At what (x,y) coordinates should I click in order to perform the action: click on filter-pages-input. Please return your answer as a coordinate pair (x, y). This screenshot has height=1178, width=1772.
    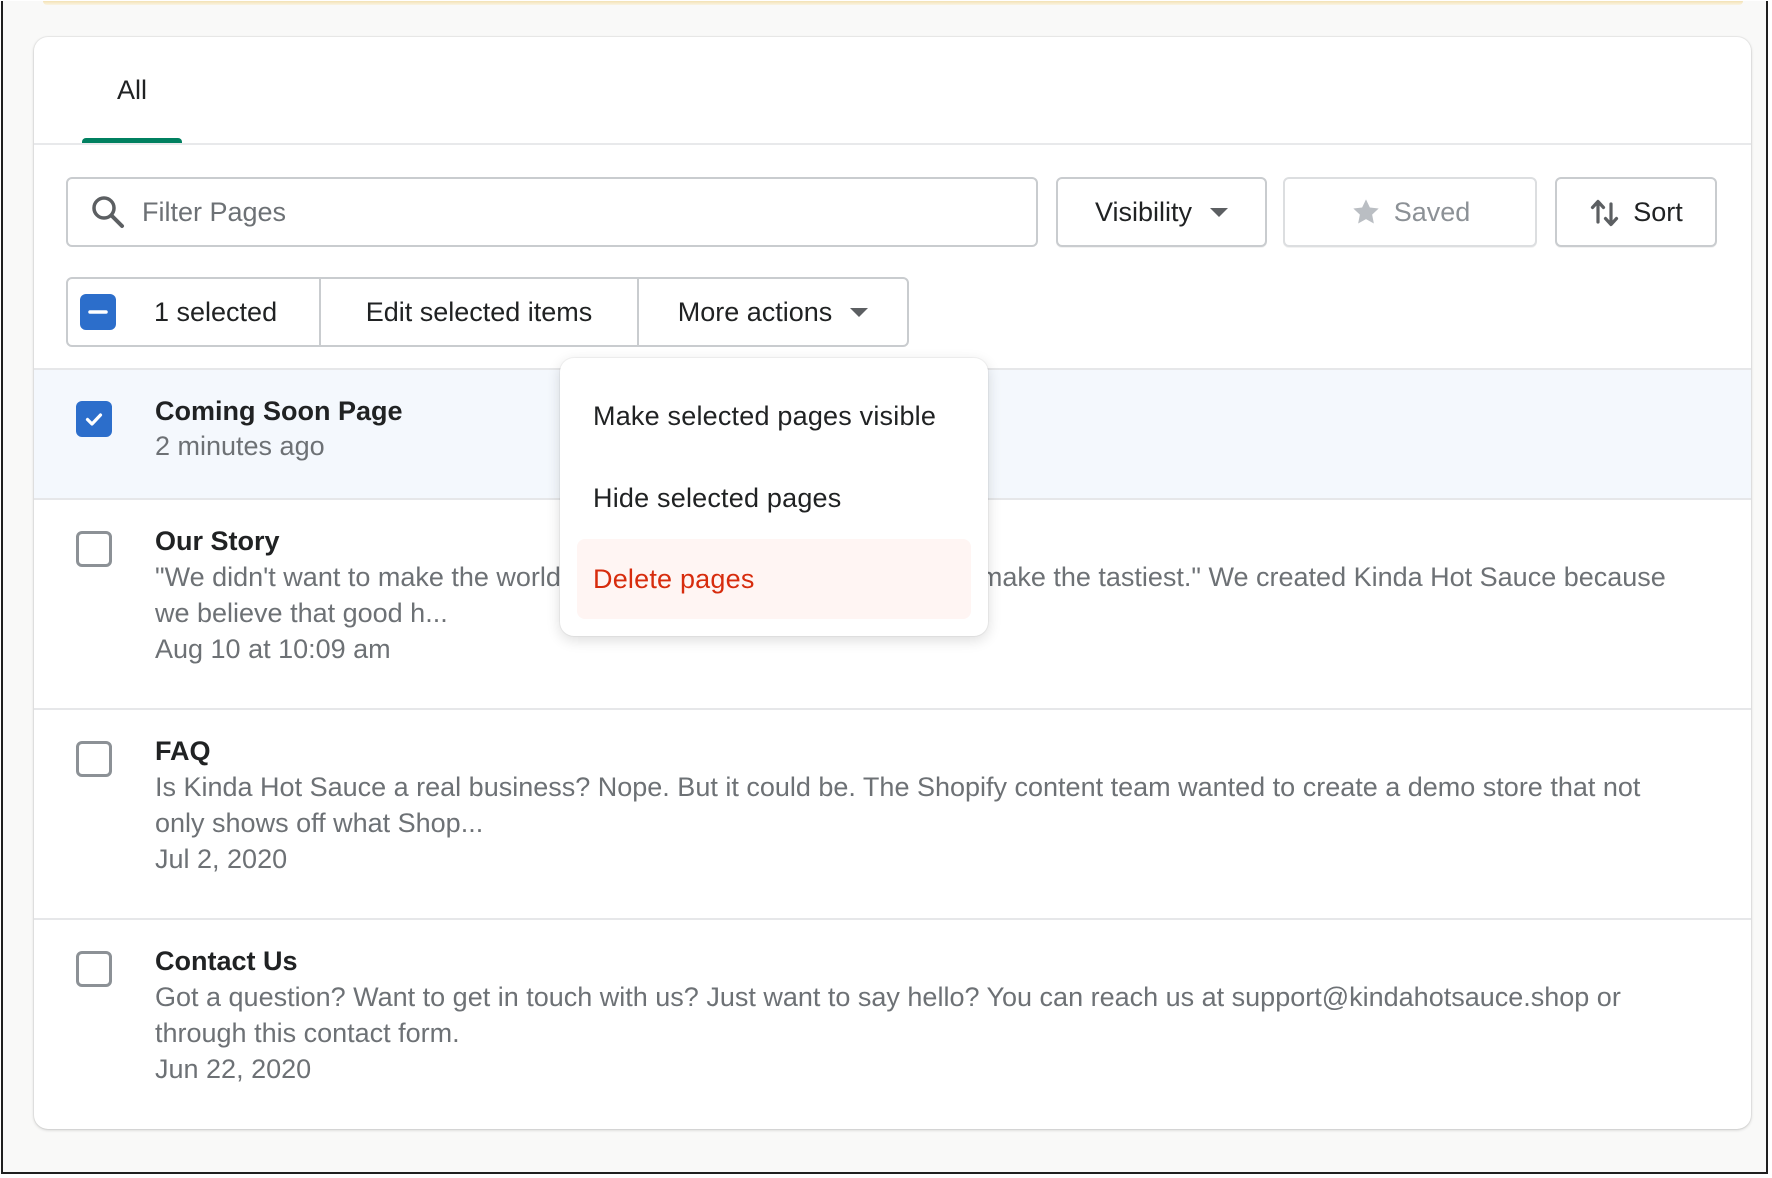
    Looking at the image, I should click on (588, 212).